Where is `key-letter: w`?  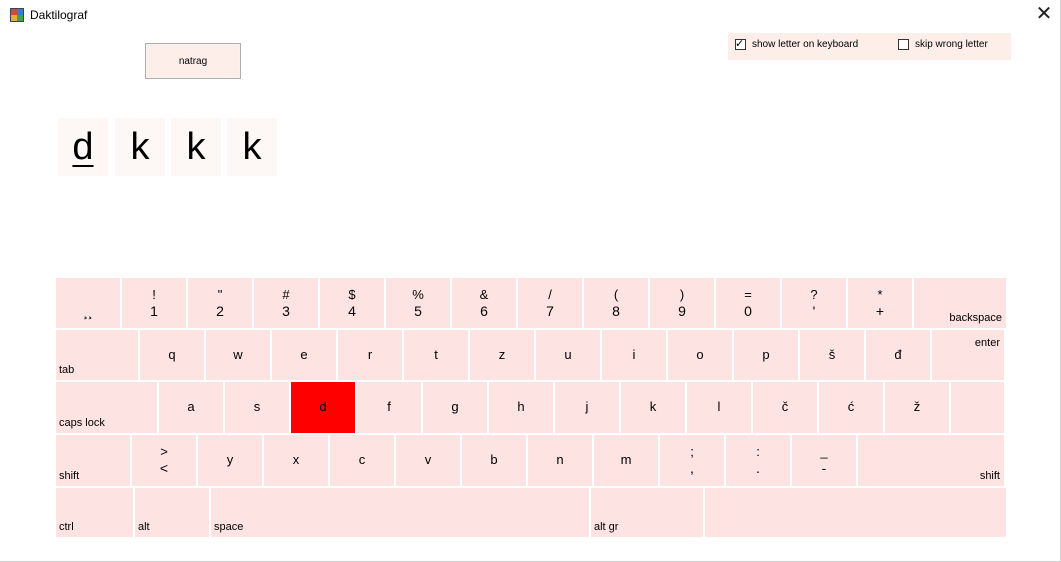 key-letter: w is located at coordinates (238, 354).